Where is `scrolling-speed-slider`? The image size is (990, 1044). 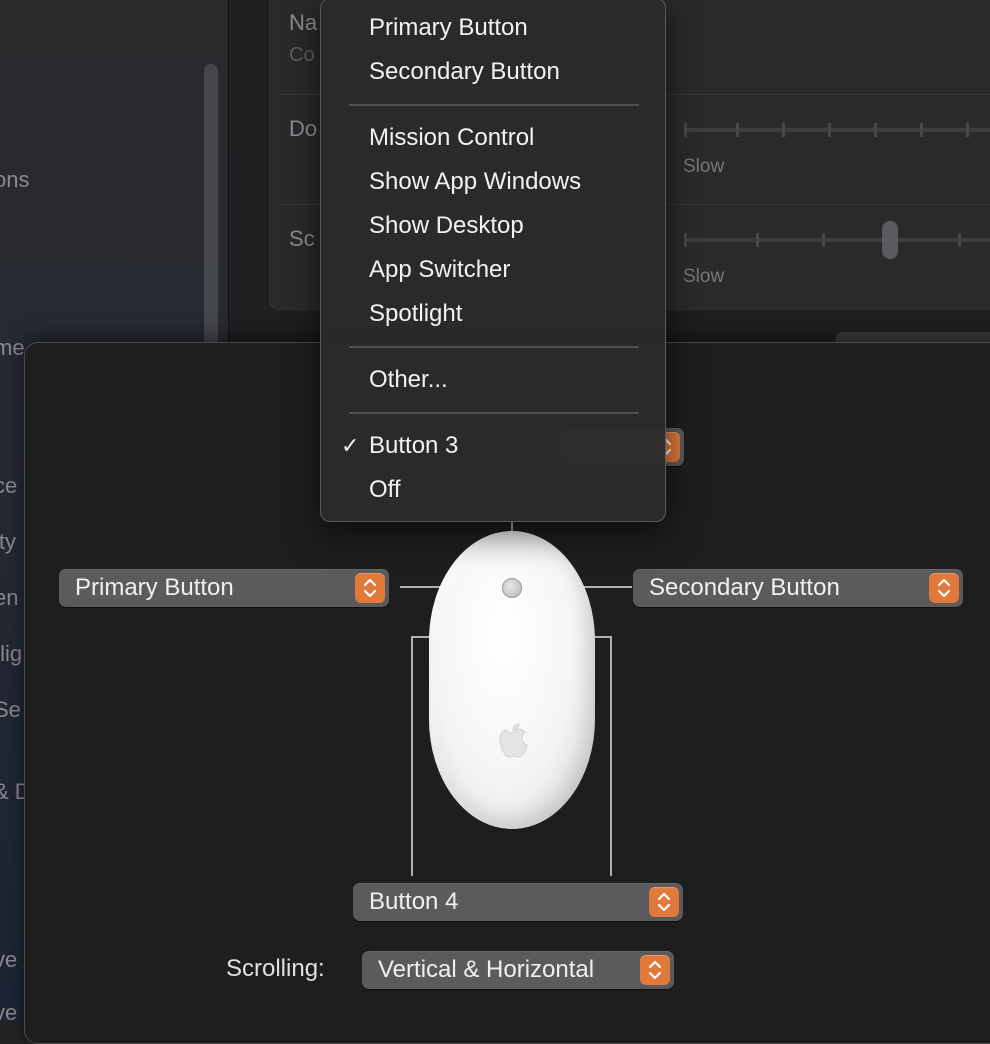 scrolling-speed-slider is located at coordinates (837, 240).